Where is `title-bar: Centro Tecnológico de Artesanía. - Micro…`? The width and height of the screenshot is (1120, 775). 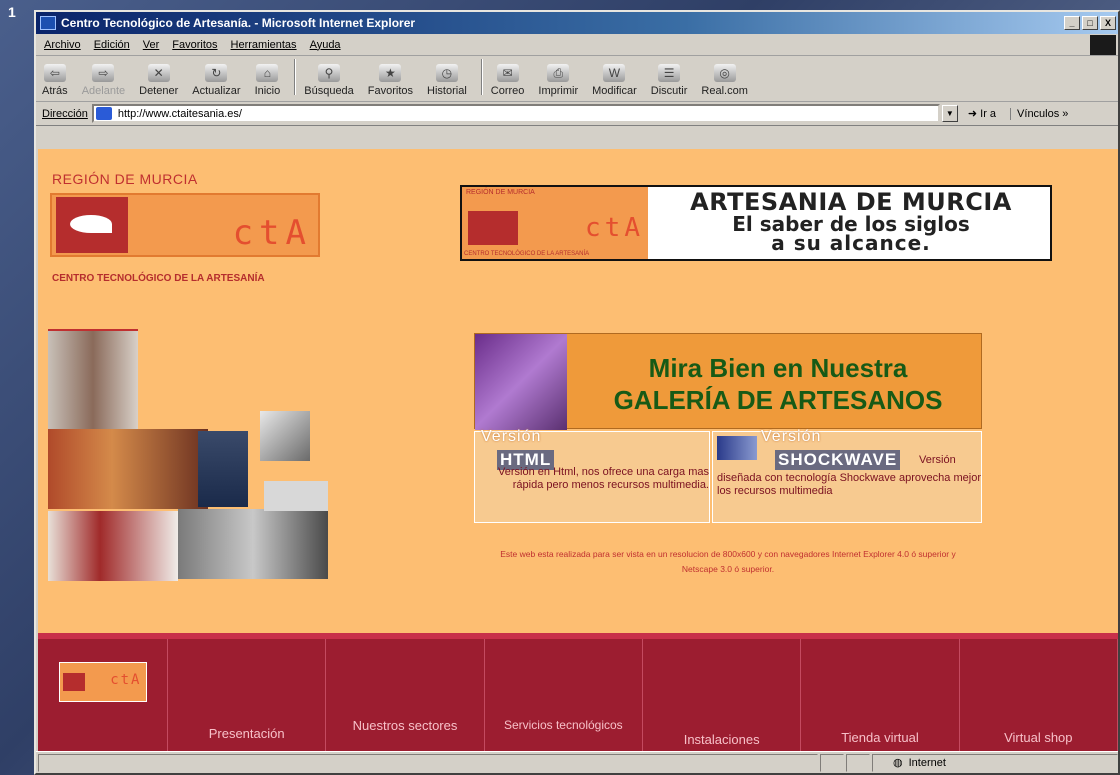
title-bar: Centro Tecnológico de Artesanía. - Micro… is located at coordinates (577, 23).